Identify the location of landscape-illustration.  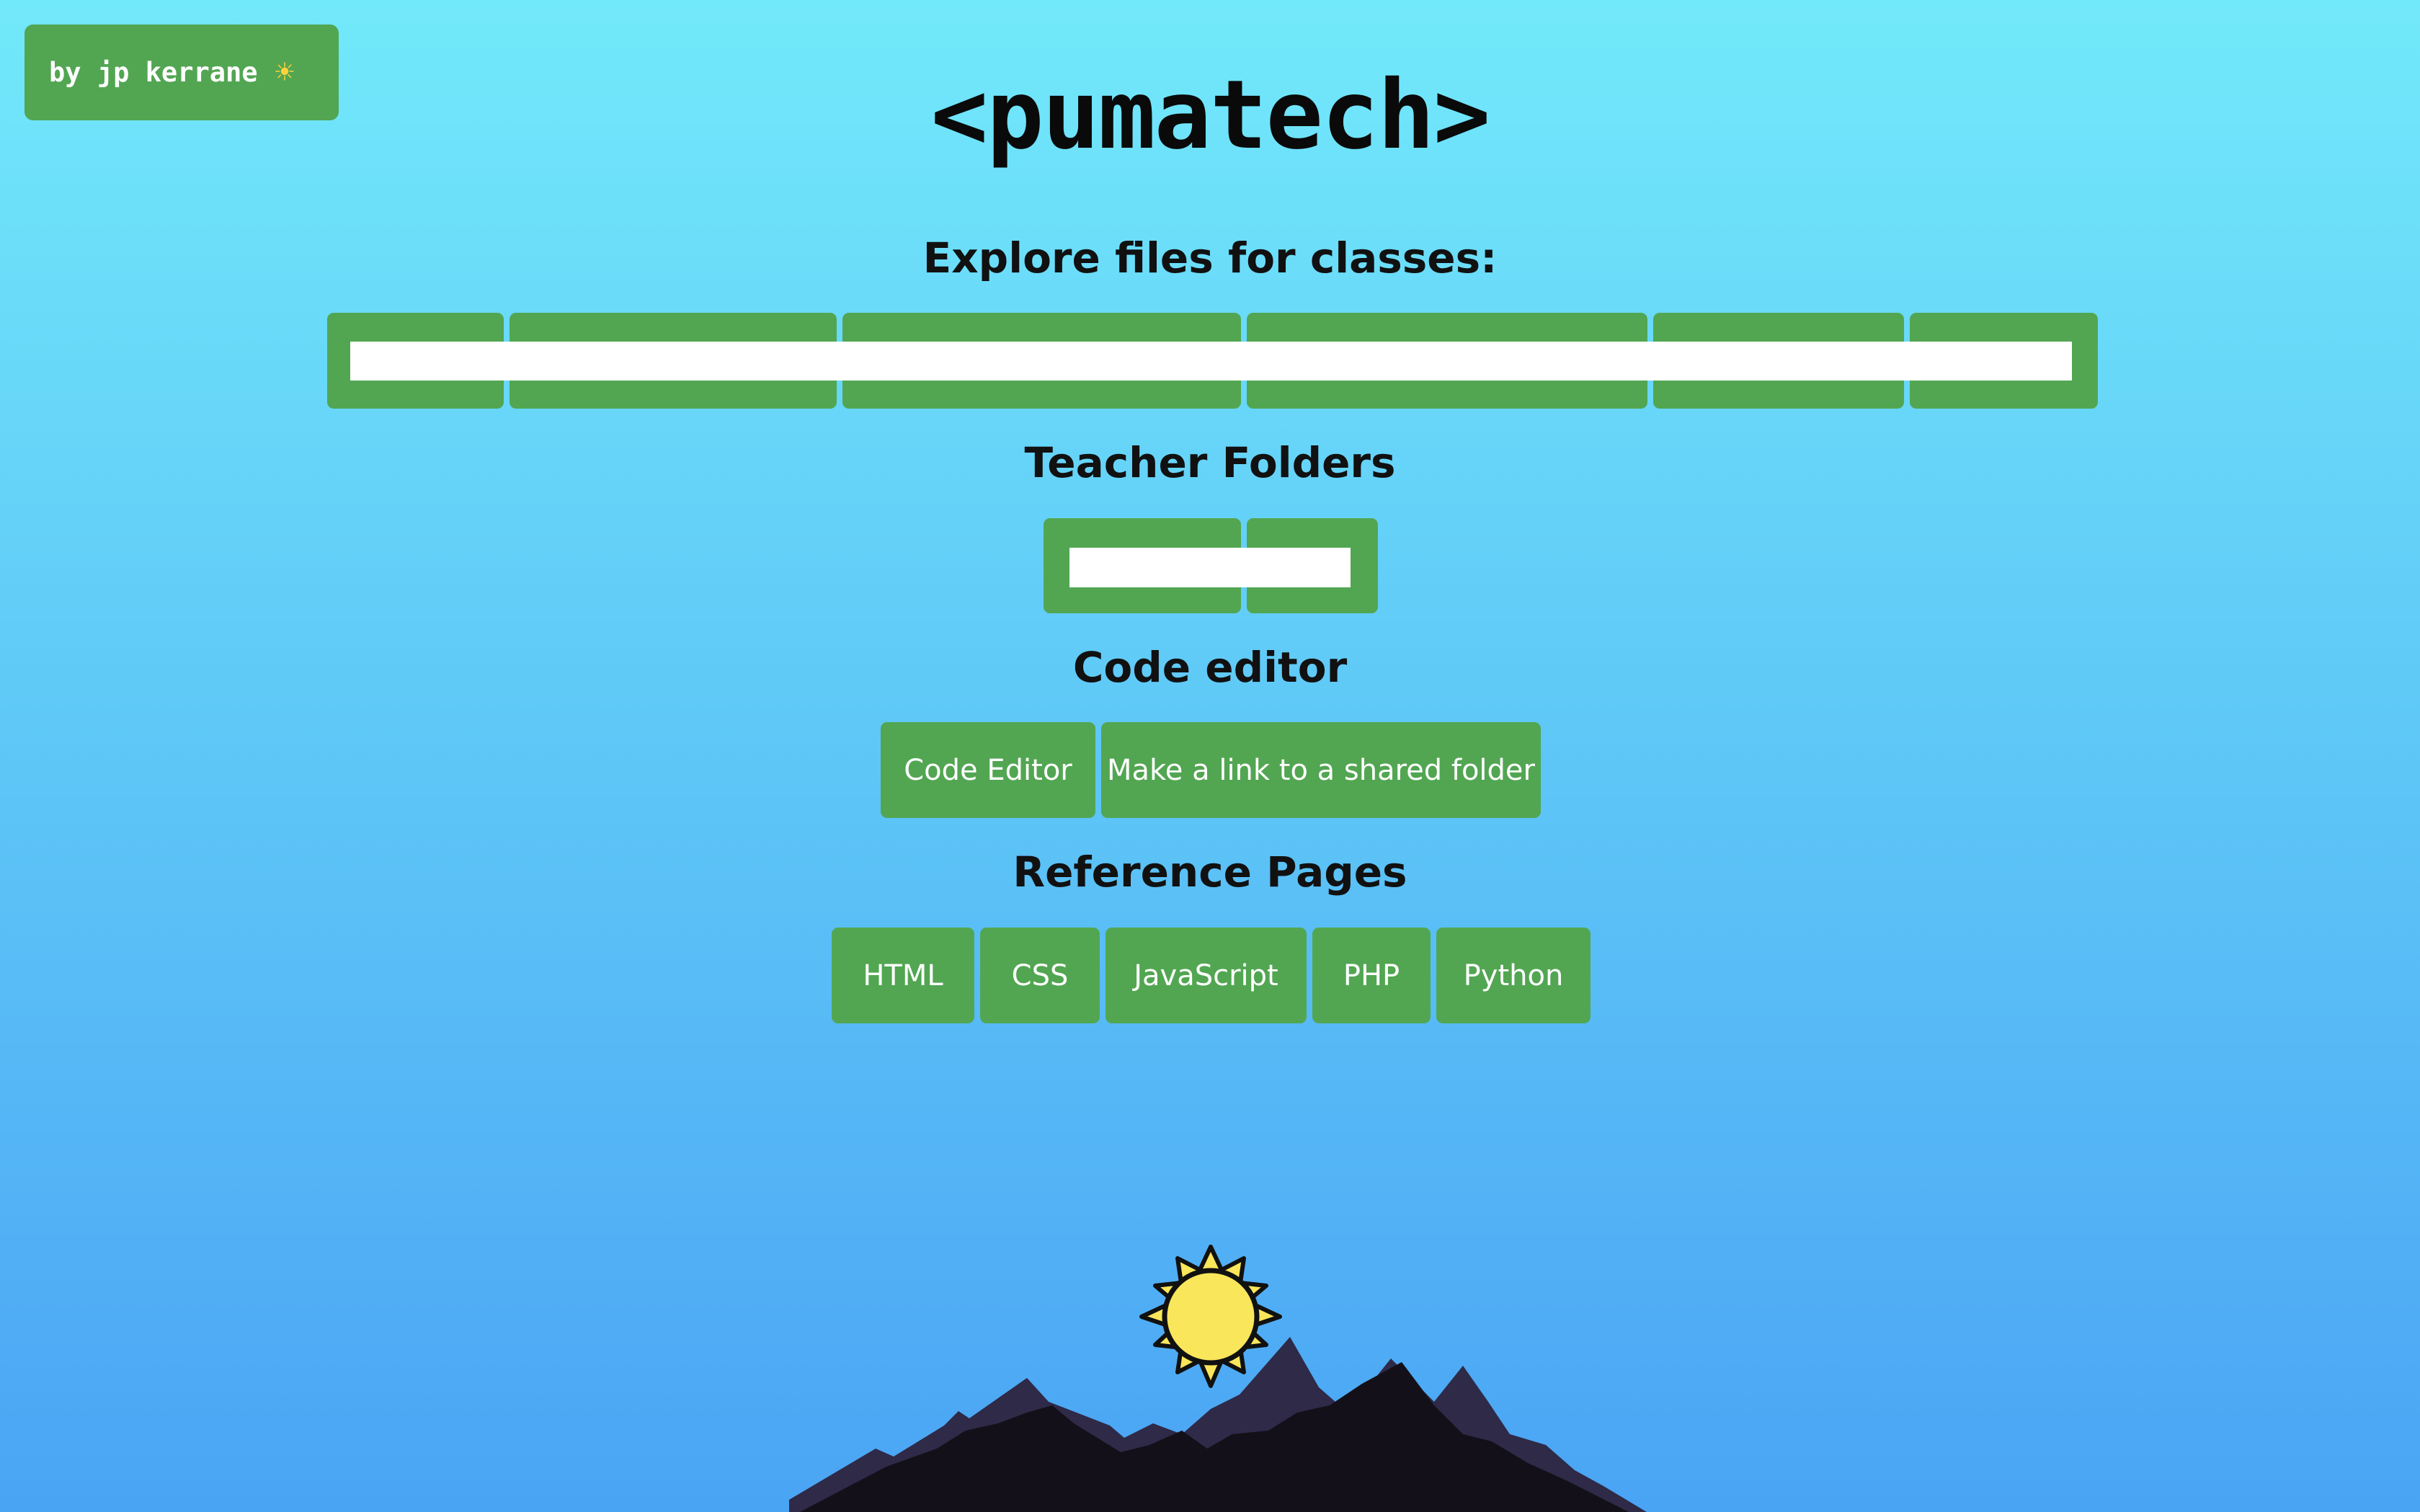
(1218, 1379).